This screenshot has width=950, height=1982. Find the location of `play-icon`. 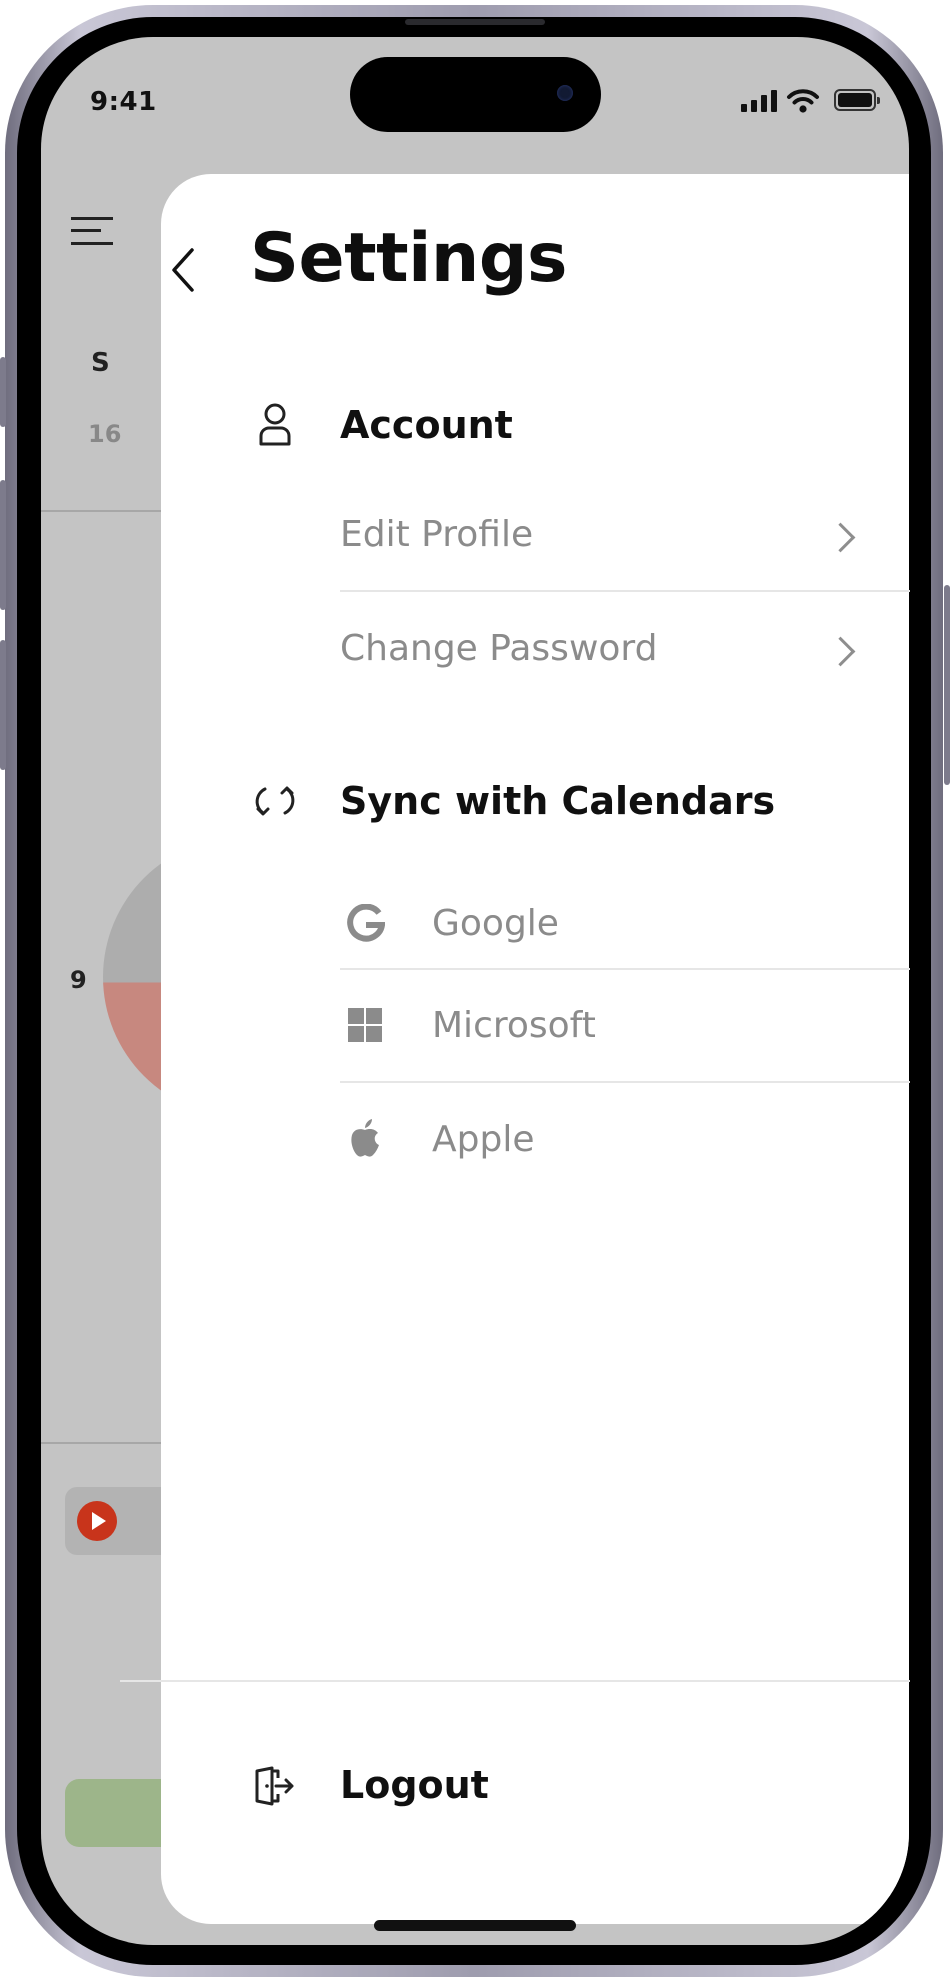

play-icon is located at coordinates (97, 1521).